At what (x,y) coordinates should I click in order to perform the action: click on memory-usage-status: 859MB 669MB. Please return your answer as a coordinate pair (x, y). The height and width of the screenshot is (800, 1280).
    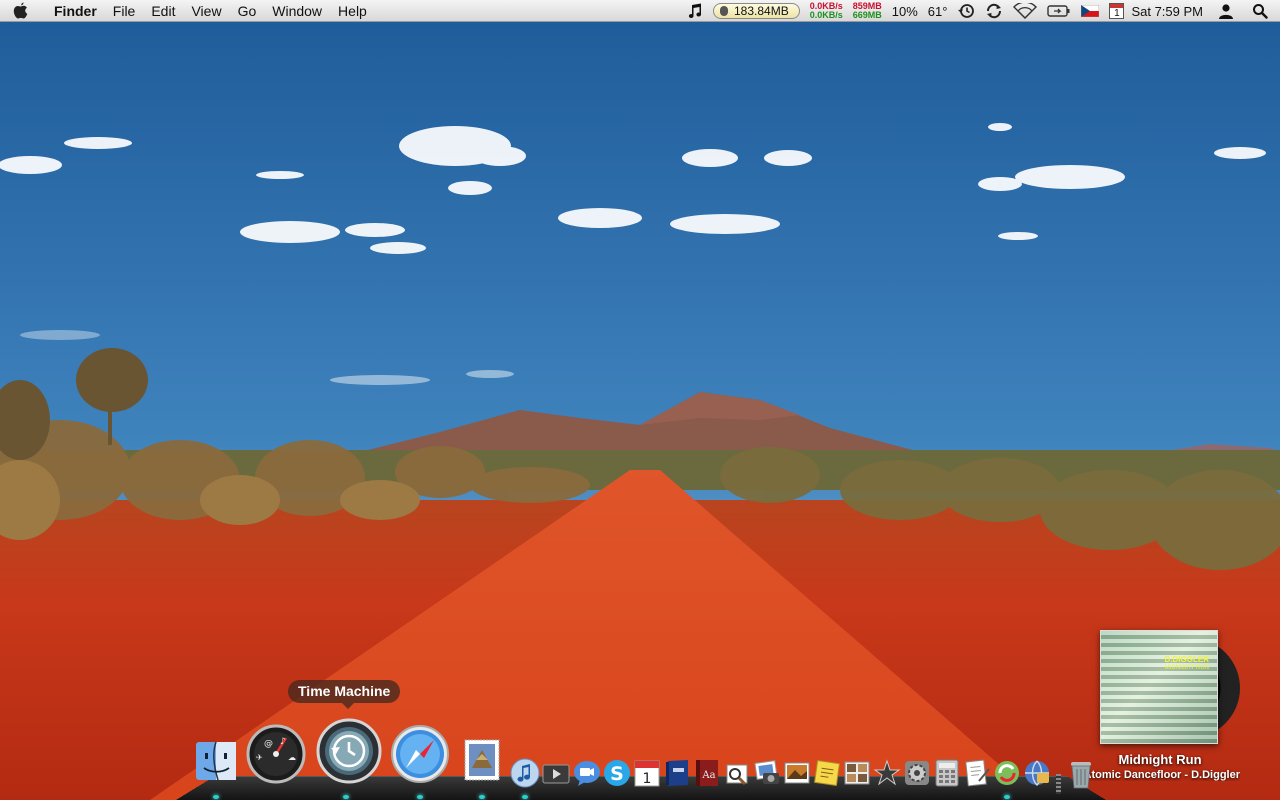
    Looking at the image, I should click on (867, 11).